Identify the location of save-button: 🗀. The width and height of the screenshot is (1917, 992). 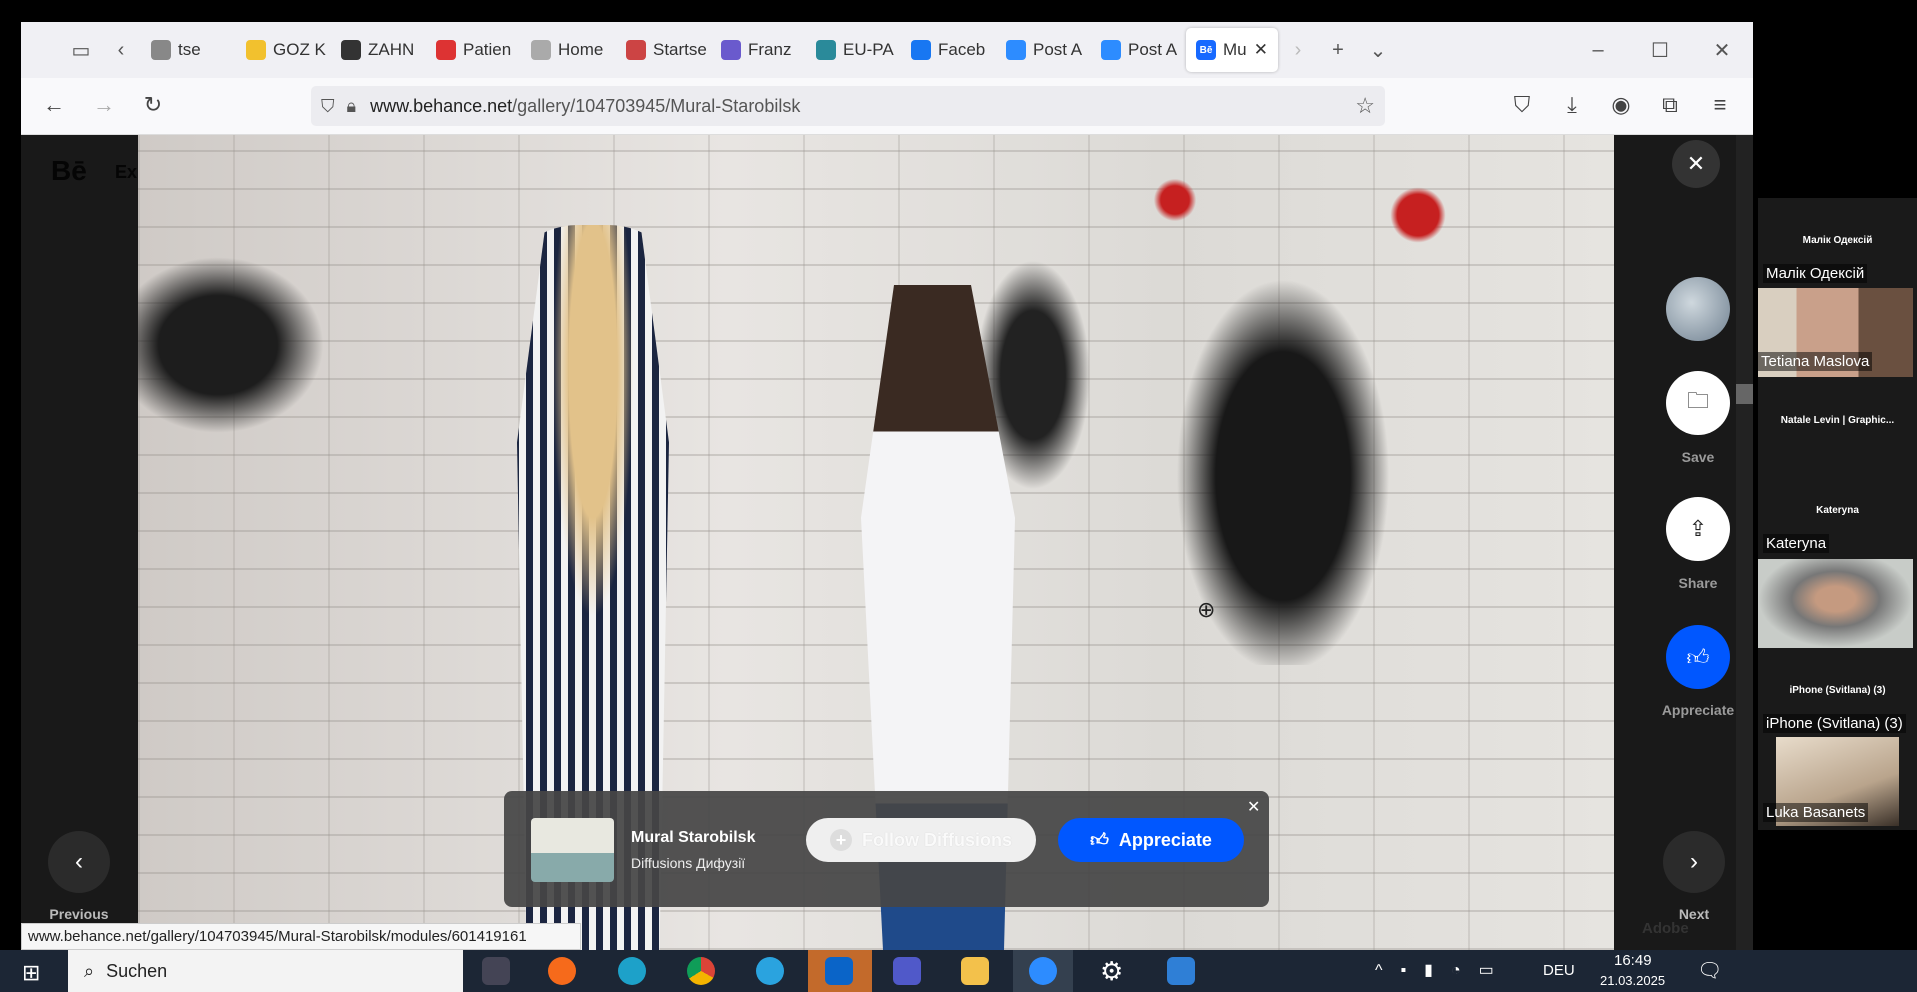
(1698, 403).